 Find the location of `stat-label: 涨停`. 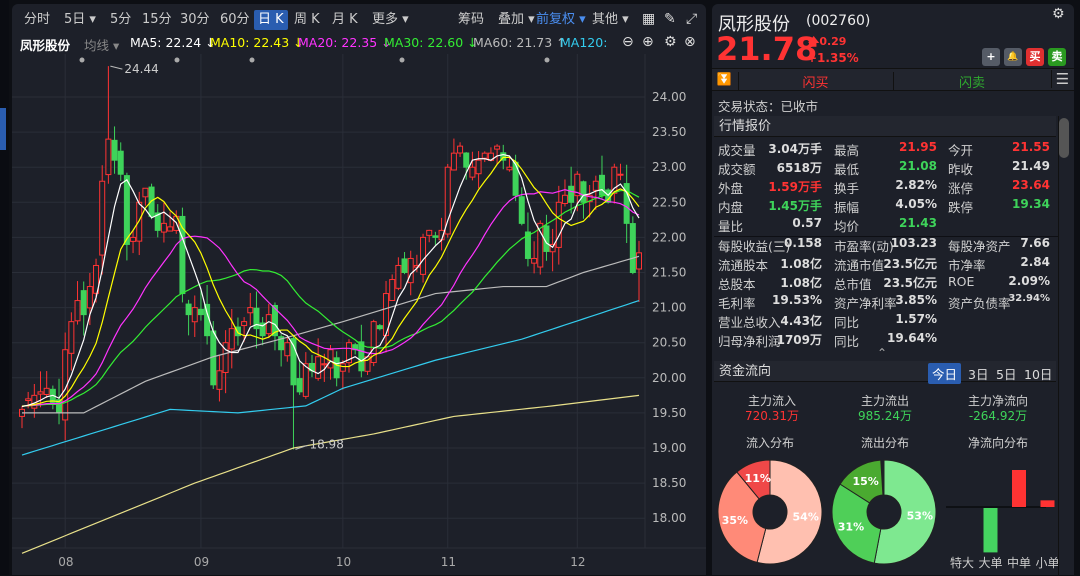

stat-label: 涨停 is located at coordinates (961, 188).